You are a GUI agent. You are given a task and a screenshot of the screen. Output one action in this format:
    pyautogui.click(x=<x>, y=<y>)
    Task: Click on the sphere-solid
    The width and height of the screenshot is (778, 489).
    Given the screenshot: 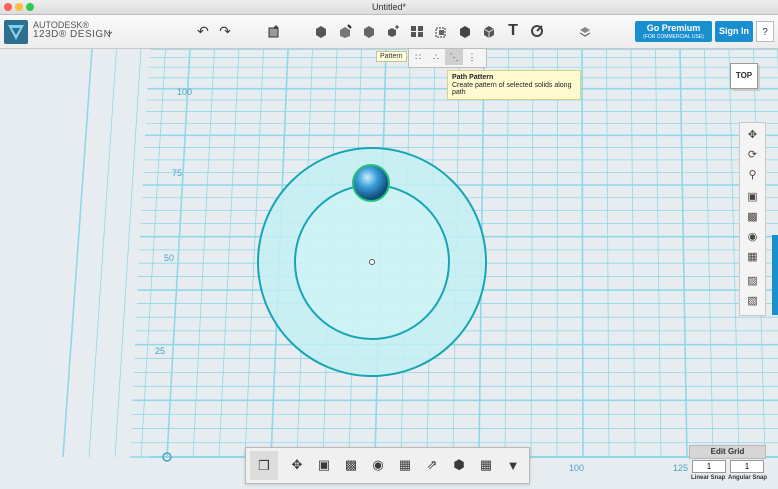 What is the action you would take?
    pyautogui.click(x=371, y=183)
    